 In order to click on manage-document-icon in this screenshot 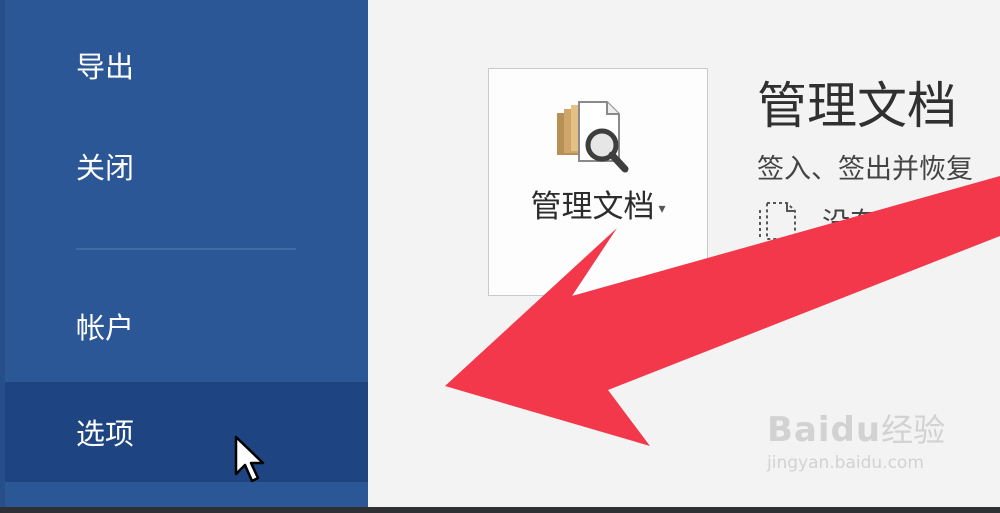, I will do `click(593, 137)`.